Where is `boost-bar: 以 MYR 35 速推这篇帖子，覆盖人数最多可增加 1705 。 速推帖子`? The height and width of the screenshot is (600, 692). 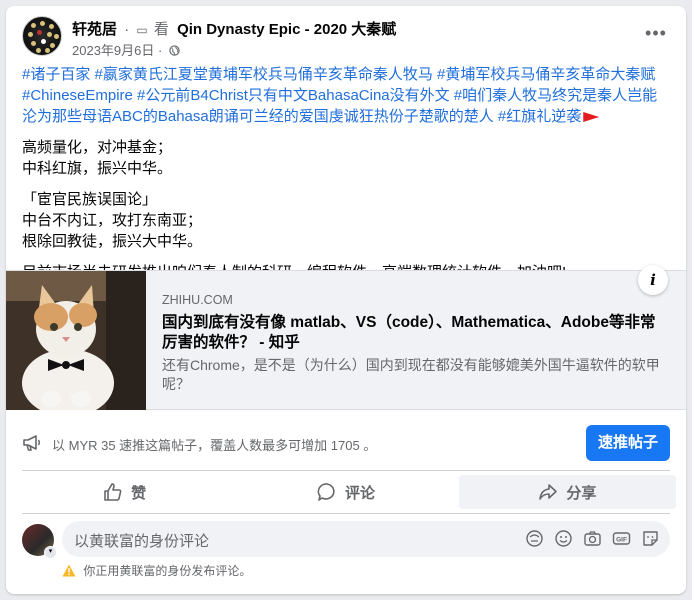 boost-bar: 以 MYR 35 速推这篇帖子，覆盖人数最多可增加 1705 。 速推帖子 is located at coordinates (346, 444).